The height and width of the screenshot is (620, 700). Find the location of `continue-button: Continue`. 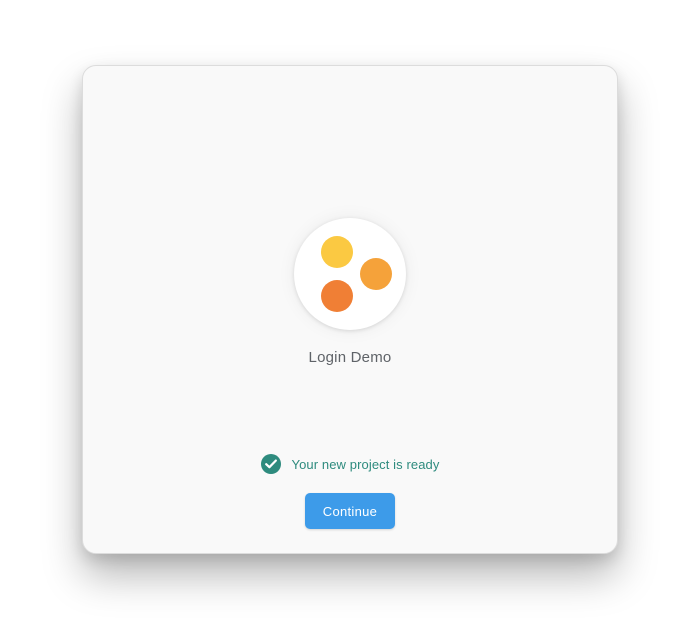

continue-button: Continue is located at coordinates (350, 511).